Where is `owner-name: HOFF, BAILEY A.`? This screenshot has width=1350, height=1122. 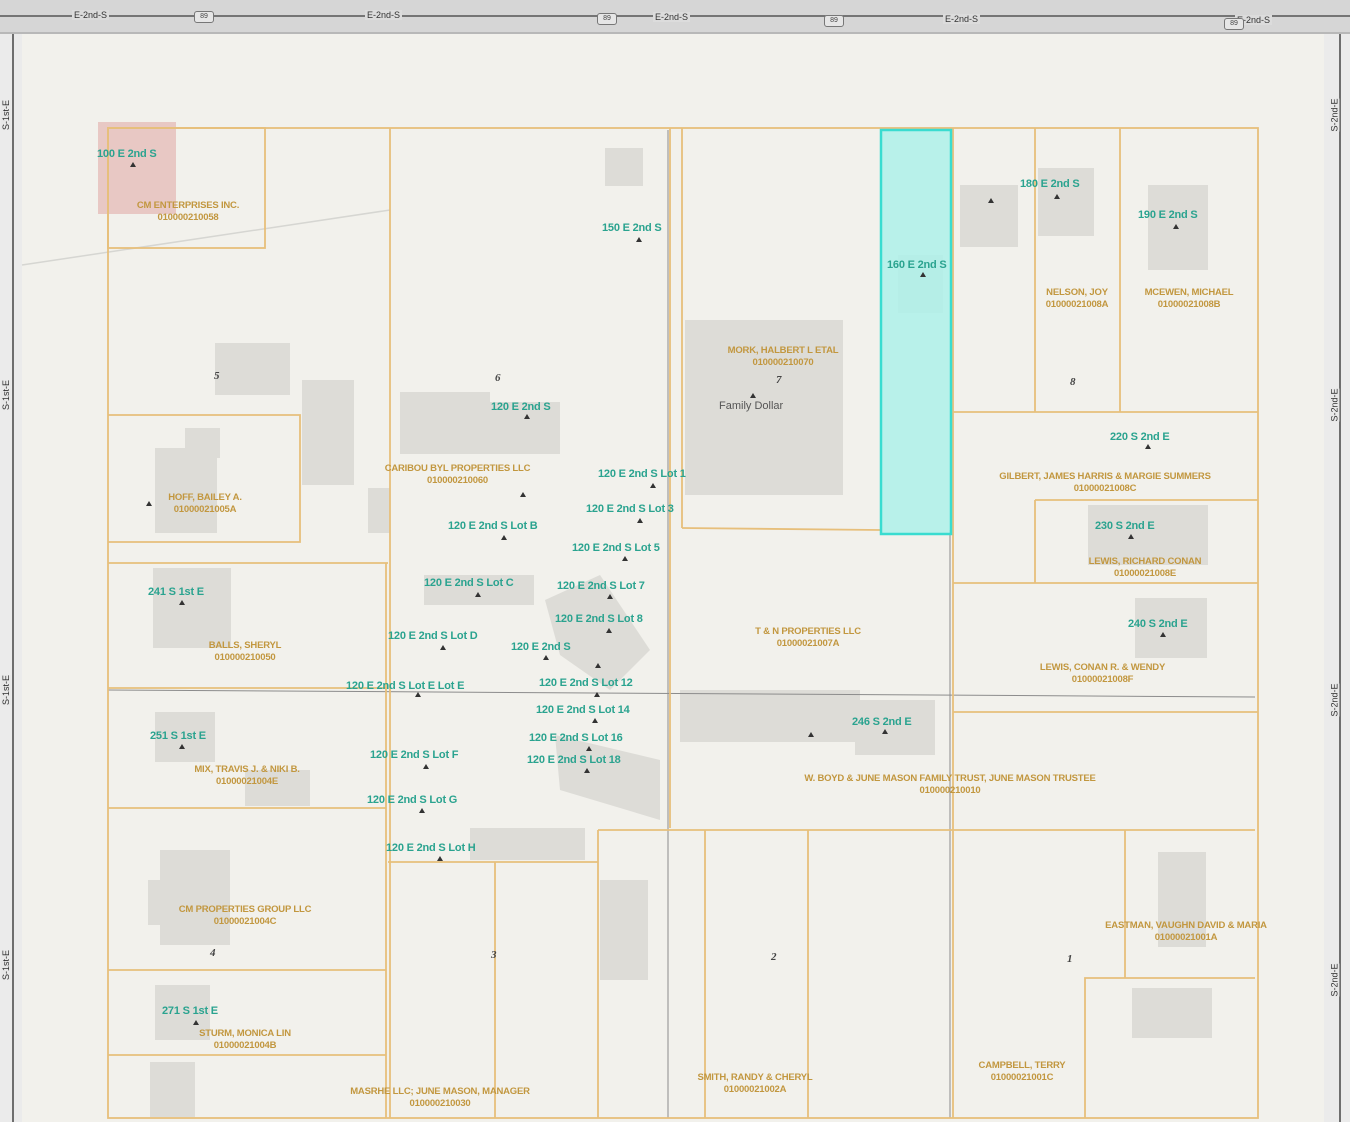 owner-name: HOFF, BAILEY A. is located at coordinates (205, 497).